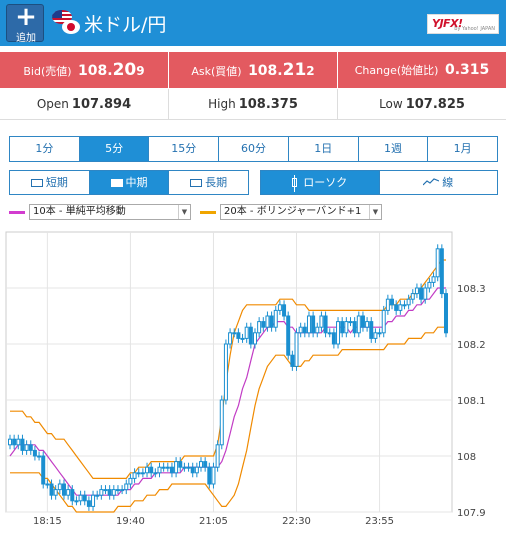 The image size is (506, 536). I want to click on range-mid-button: 中期, so click(129, 182).